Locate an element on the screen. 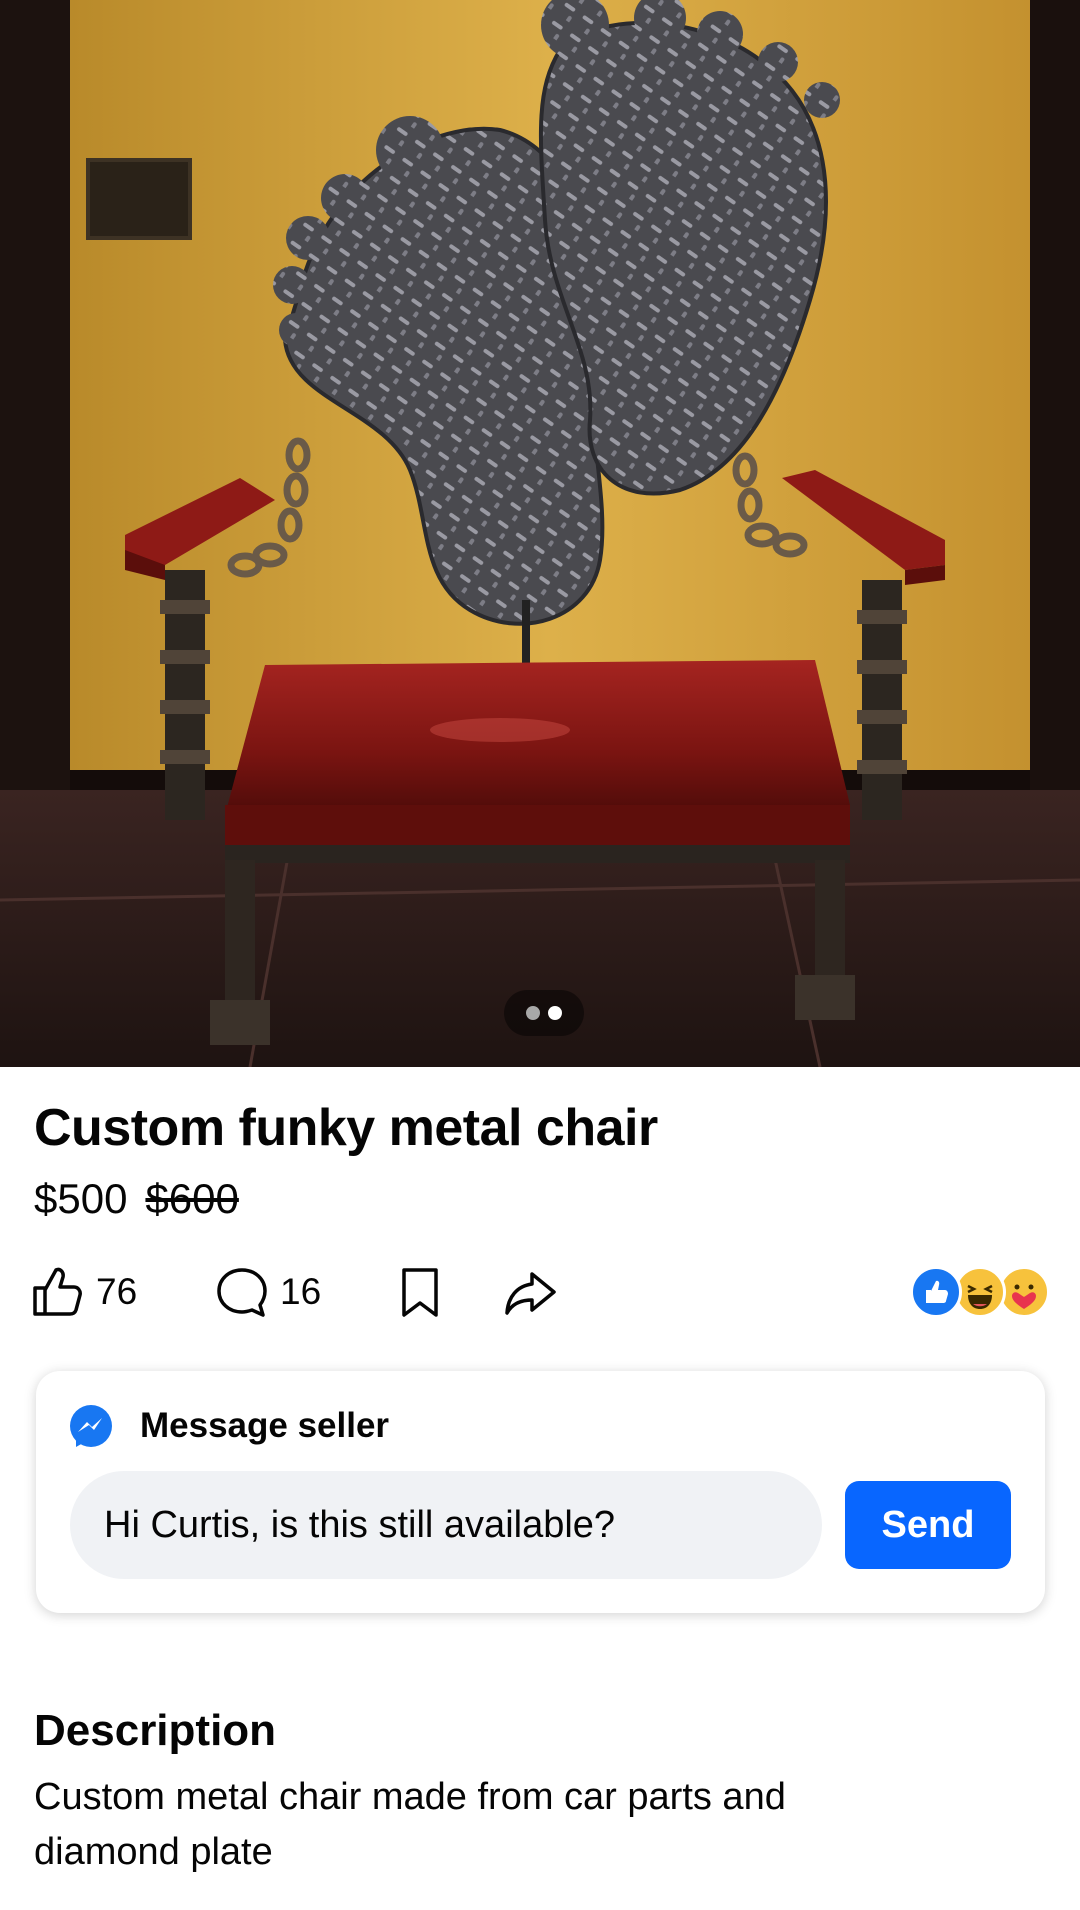 This screenshot has height=1910, width=1080. send-button: Send is located at coordinates (928, 1525).